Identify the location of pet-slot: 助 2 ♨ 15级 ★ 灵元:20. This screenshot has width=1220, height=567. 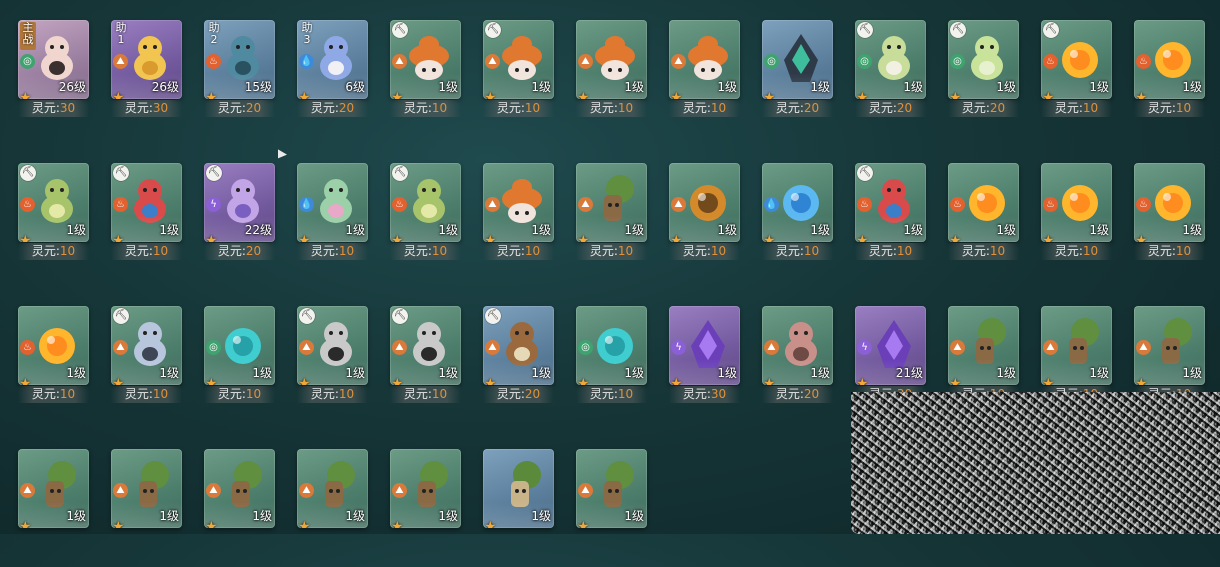
(232, 69).